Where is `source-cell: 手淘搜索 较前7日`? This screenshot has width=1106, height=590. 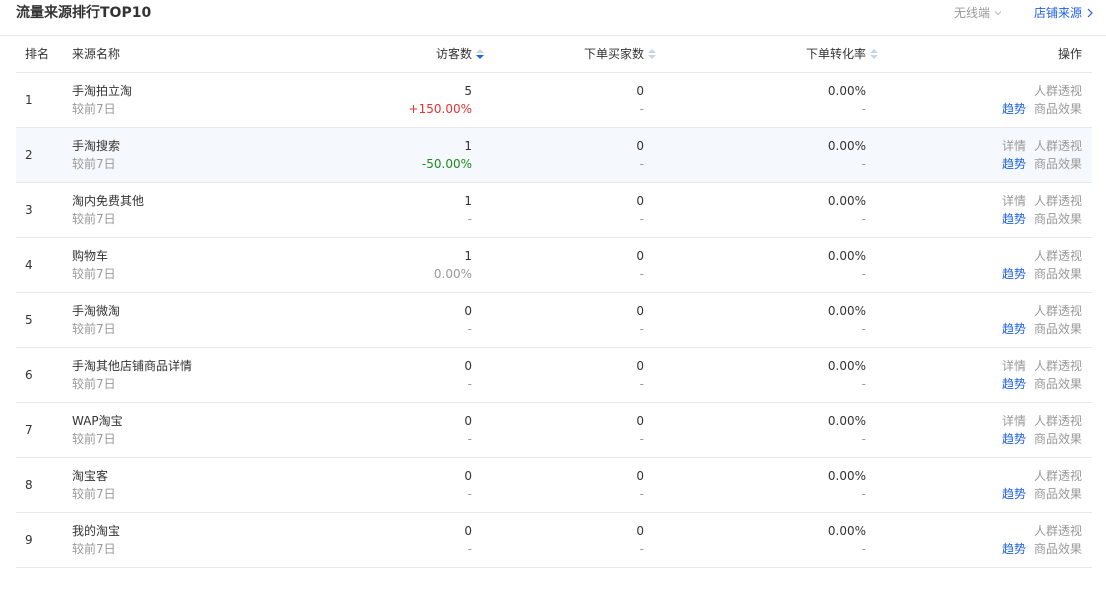 source-cell: 手淘搜索 较前7日 is located at coordinates (96, 155).